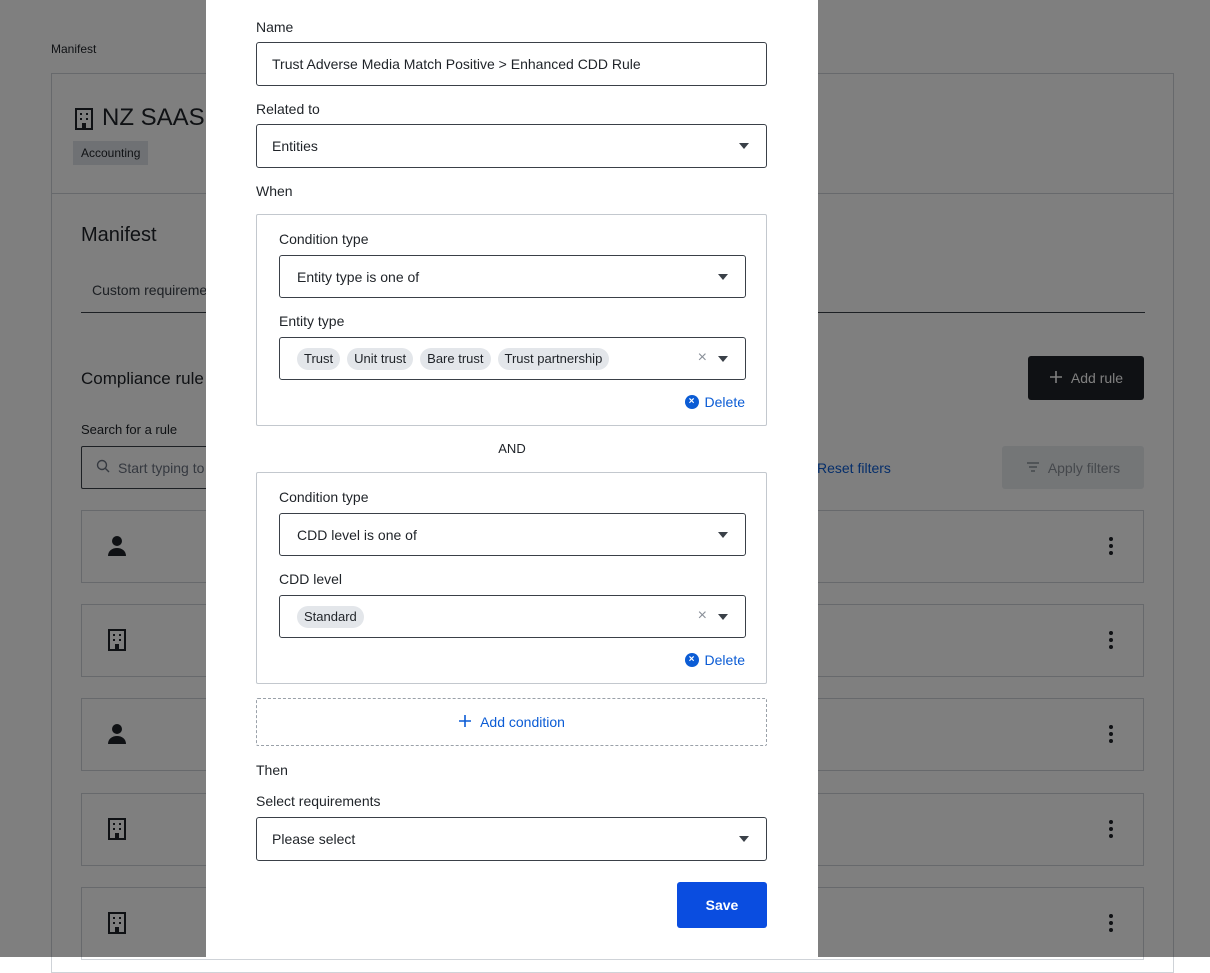  Describe the element at coordinates (312, 321) in the screenshot. I see `entity-type-label: Entity type` at that location.